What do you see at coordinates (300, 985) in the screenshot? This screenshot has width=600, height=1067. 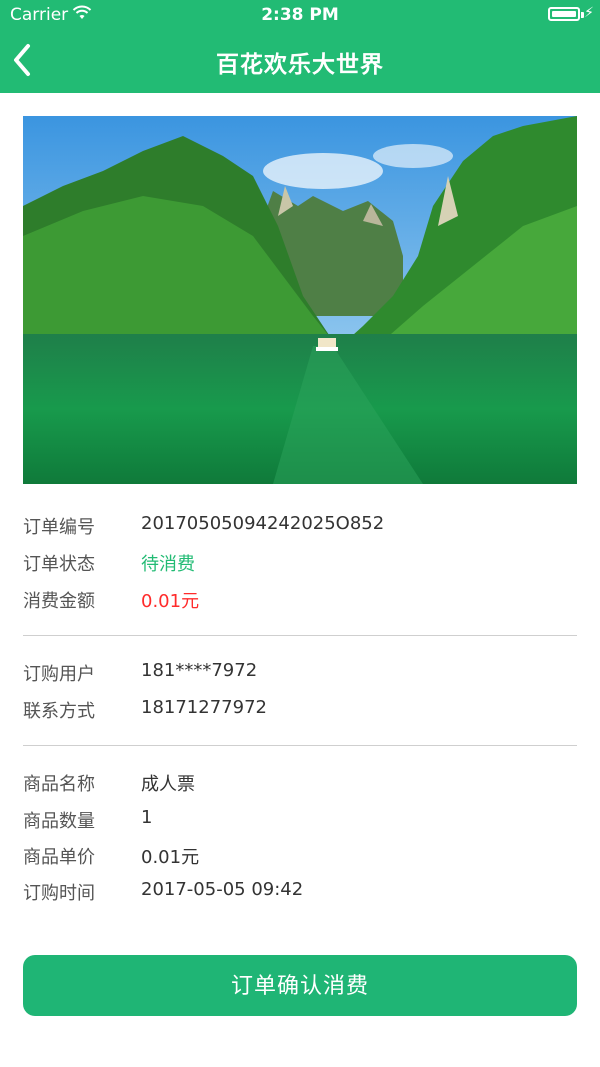 I see `confirm-consume-button: 订单确认消费` at bounding box center [300, 985].